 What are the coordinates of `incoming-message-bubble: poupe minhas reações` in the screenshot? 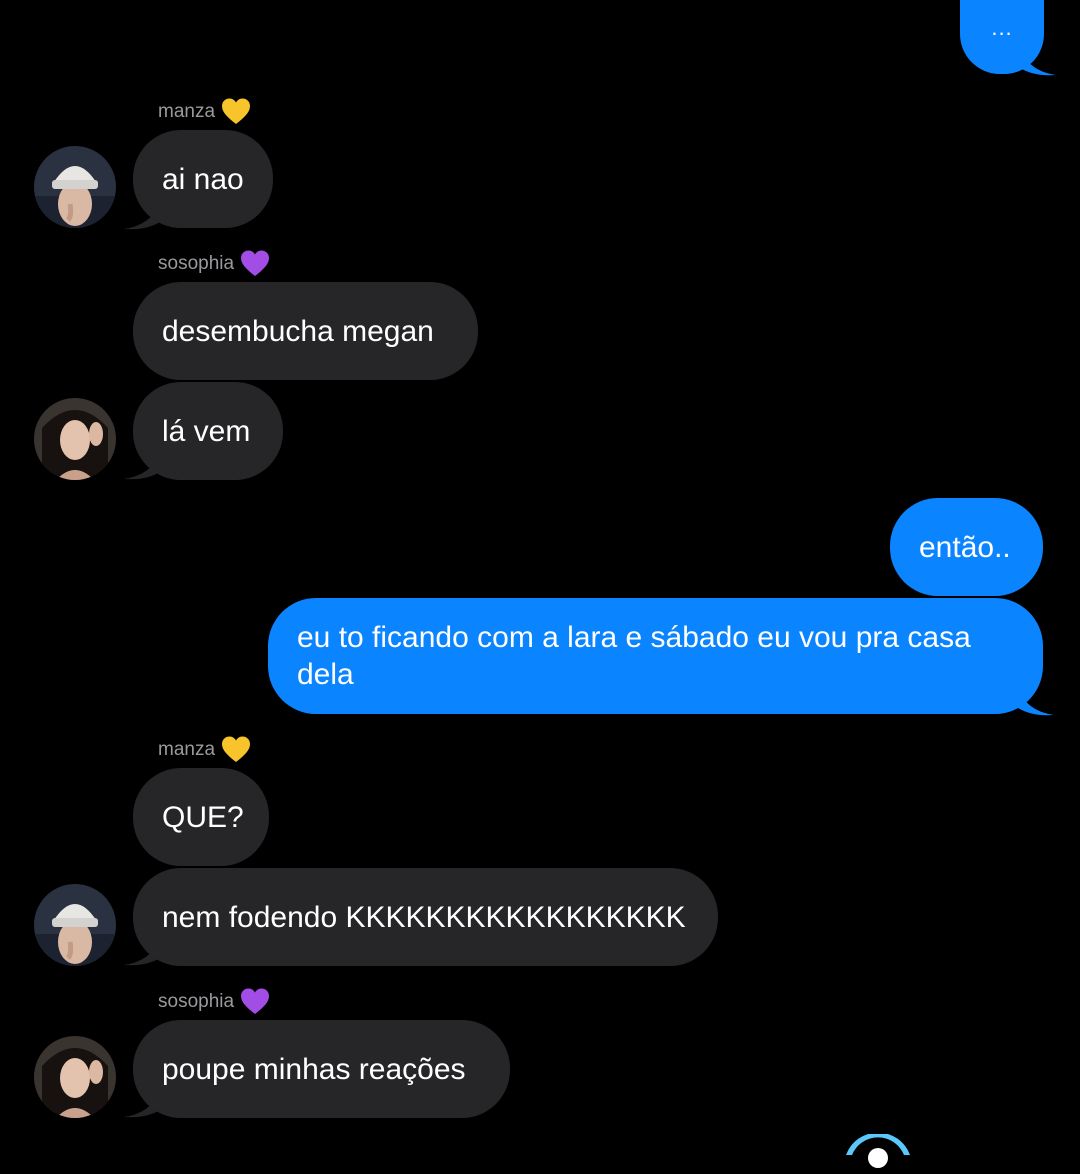 It's located at (321, 1069).